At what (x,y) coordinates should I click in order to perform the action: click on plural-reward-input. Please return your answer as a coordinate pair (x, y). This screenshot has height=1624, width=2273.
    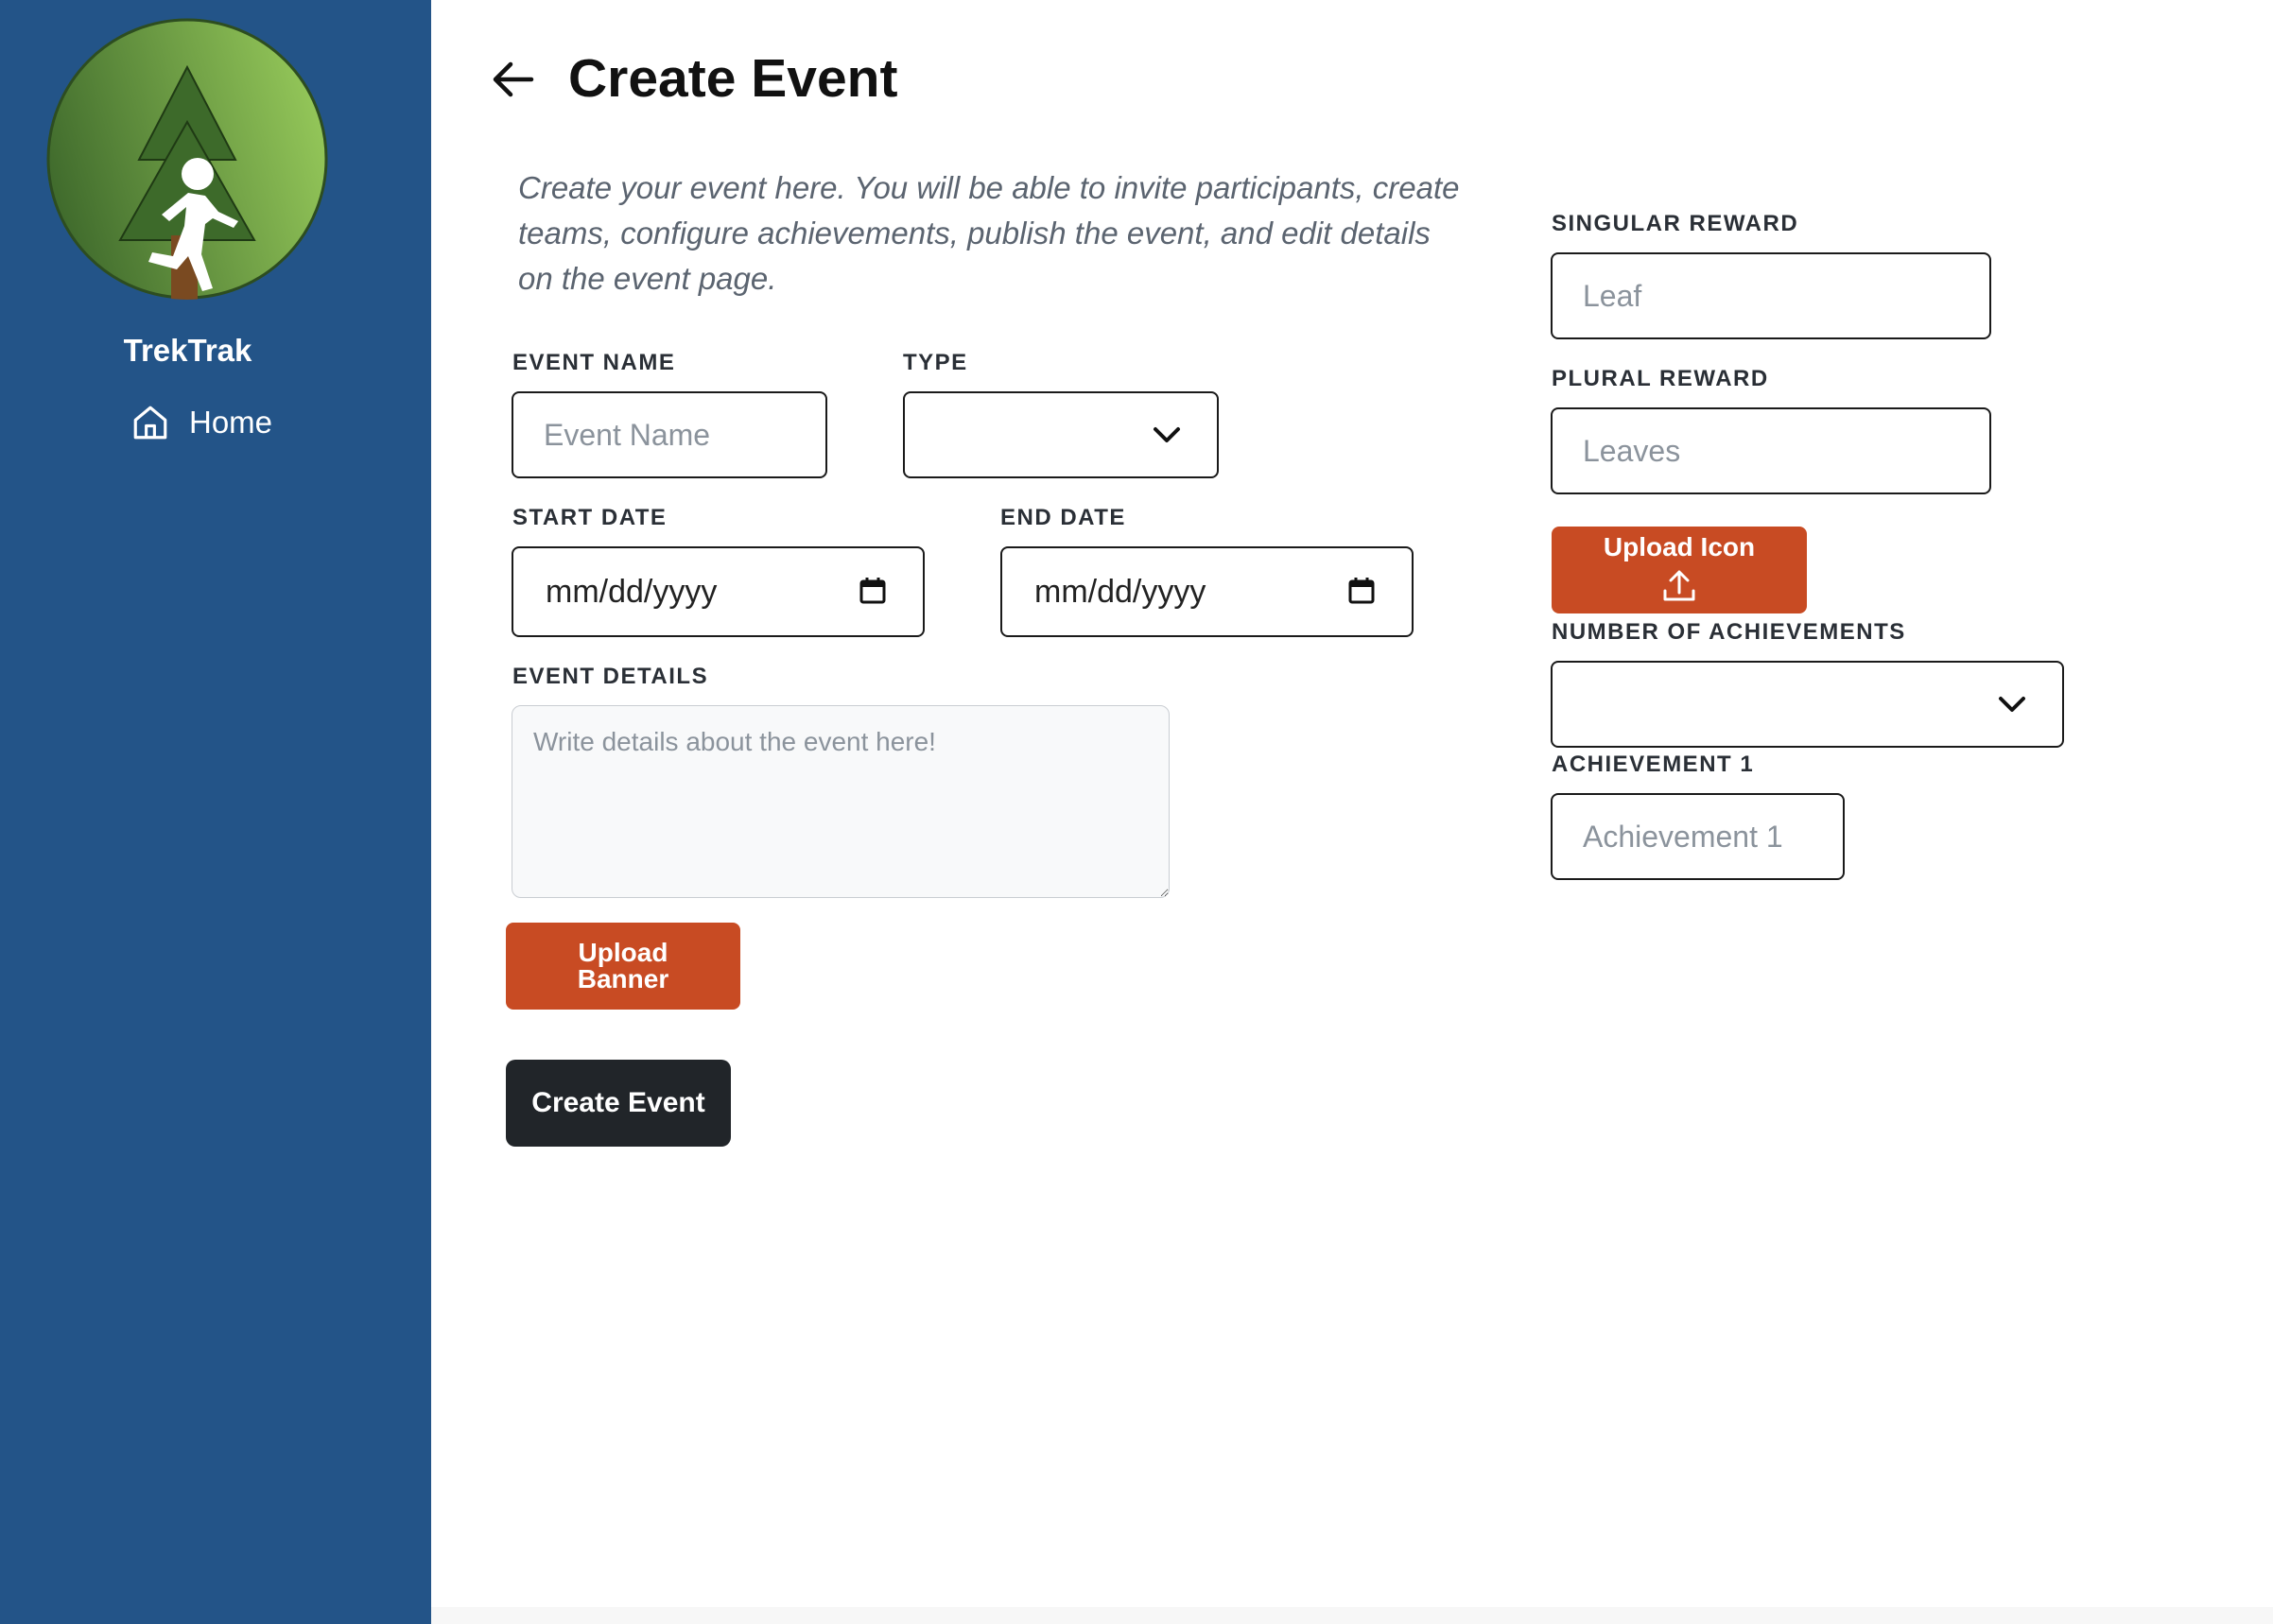
    Looking at the image, I should click on (1771, 450).